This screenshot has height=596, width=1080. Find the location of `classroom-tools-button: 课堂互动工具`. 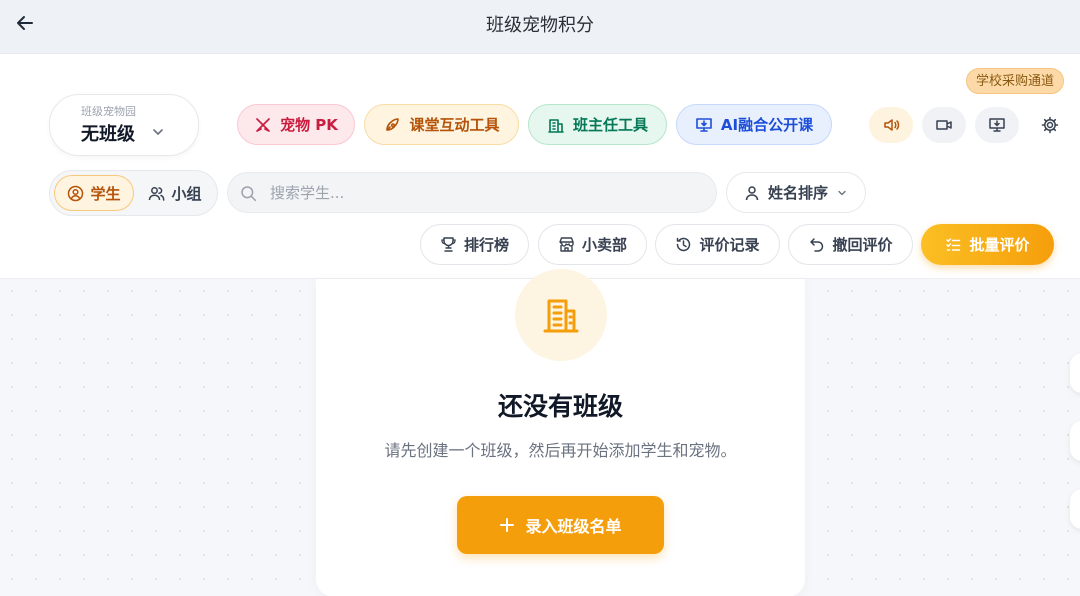

classroom-tools-button: 课堂互动工具 is located at coordinates (441, 124).